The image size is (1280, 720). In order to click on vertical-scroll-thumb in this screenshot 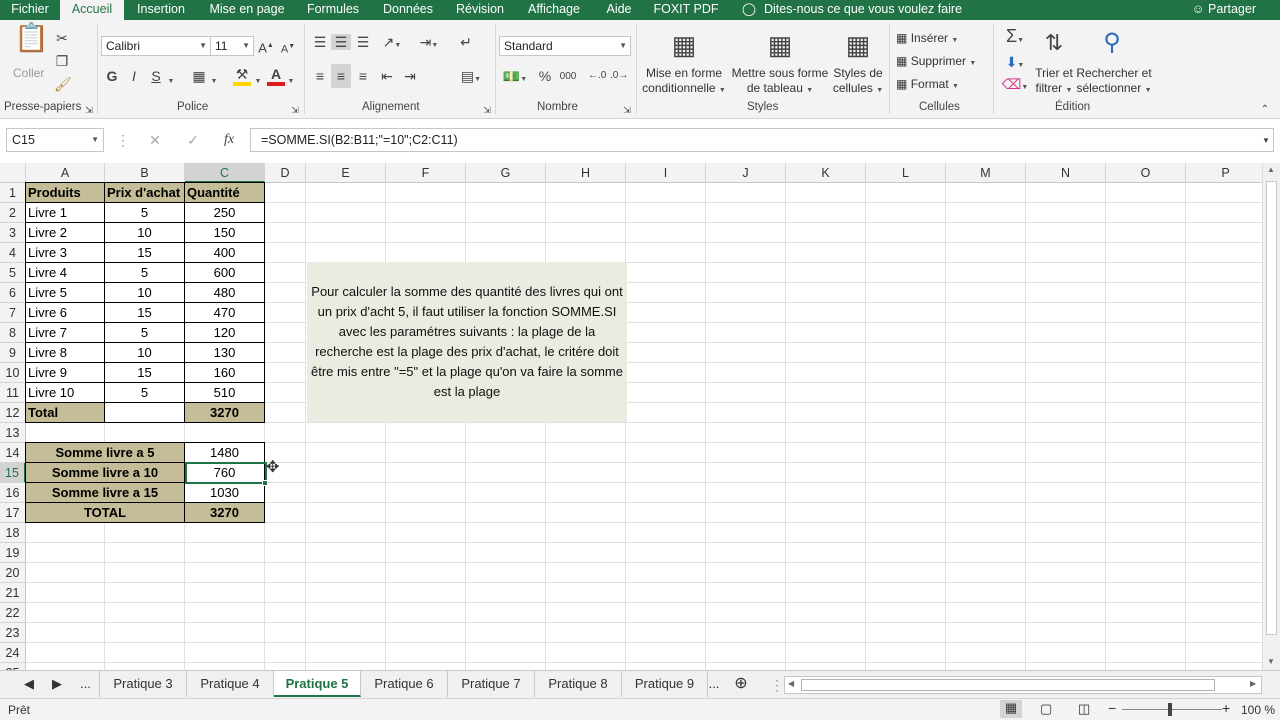, I will do `click(1271, 408)`.